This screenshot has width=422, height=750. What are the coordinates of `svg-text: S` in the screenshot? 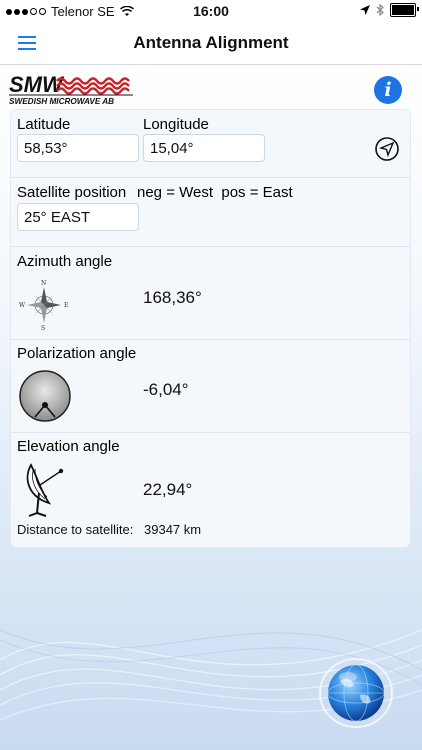 It's located at (43, 327).